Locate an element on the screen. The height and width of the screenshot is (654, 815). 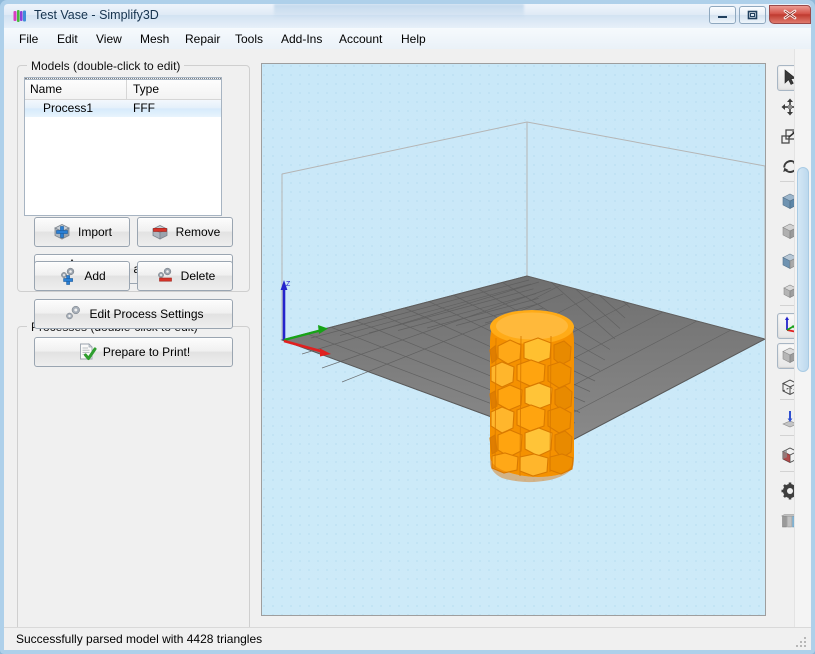
cube-minus-icon is located at coordinates (160, 232).